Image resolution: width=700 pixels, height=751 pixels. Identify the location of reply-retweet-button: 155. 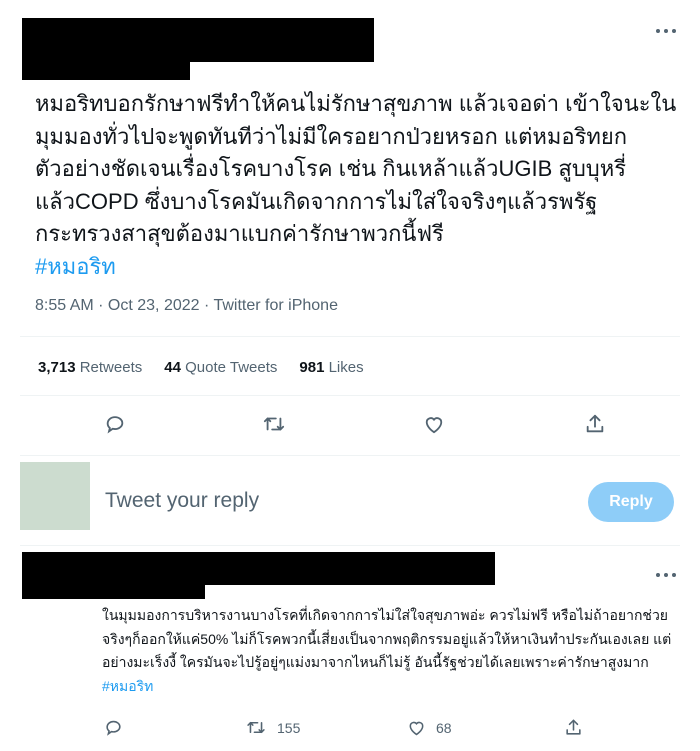
(272, 727).